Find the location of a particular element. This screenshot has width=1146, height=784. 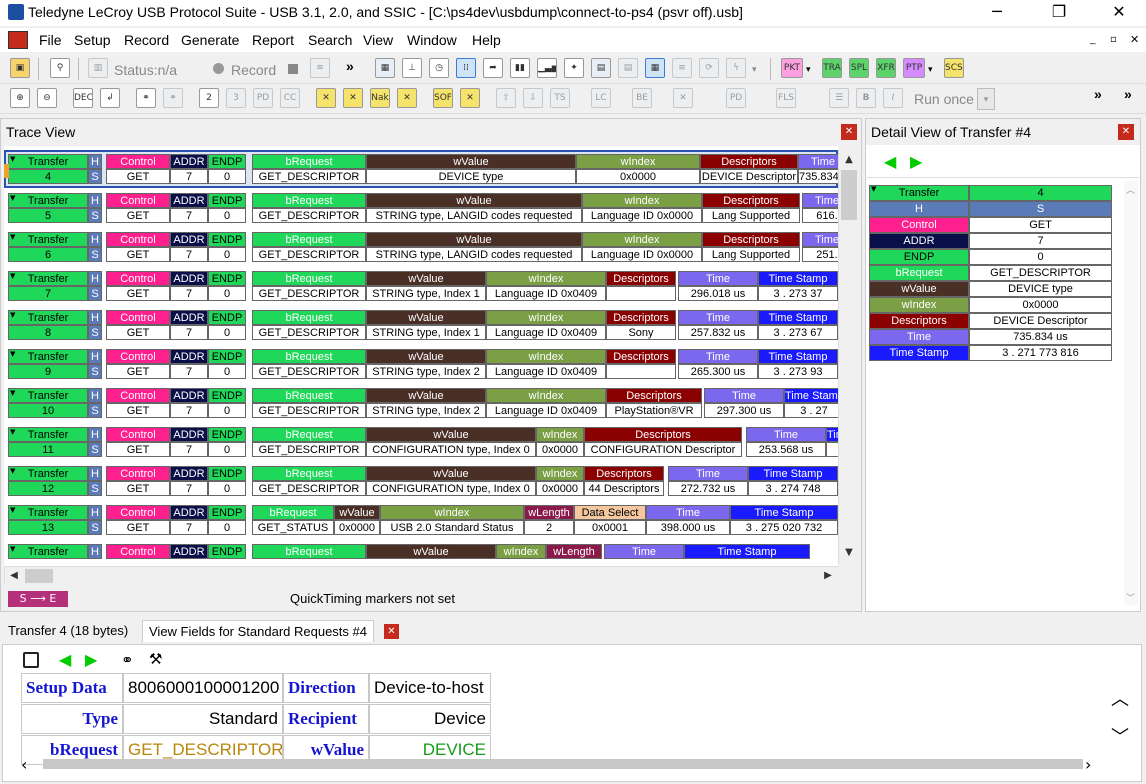

detail-view-close-icon: ✕ is located at coordinates (1126, 132).